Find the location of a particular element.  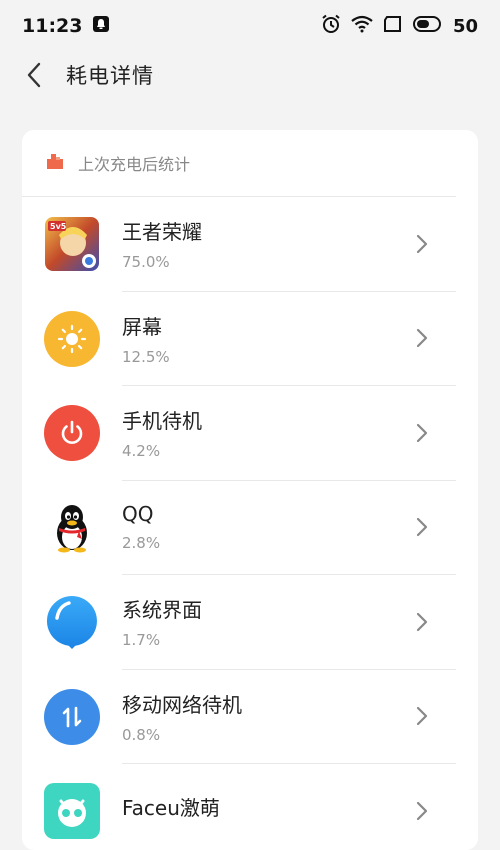

sim-card-icon is located at coordinates (393, 26).